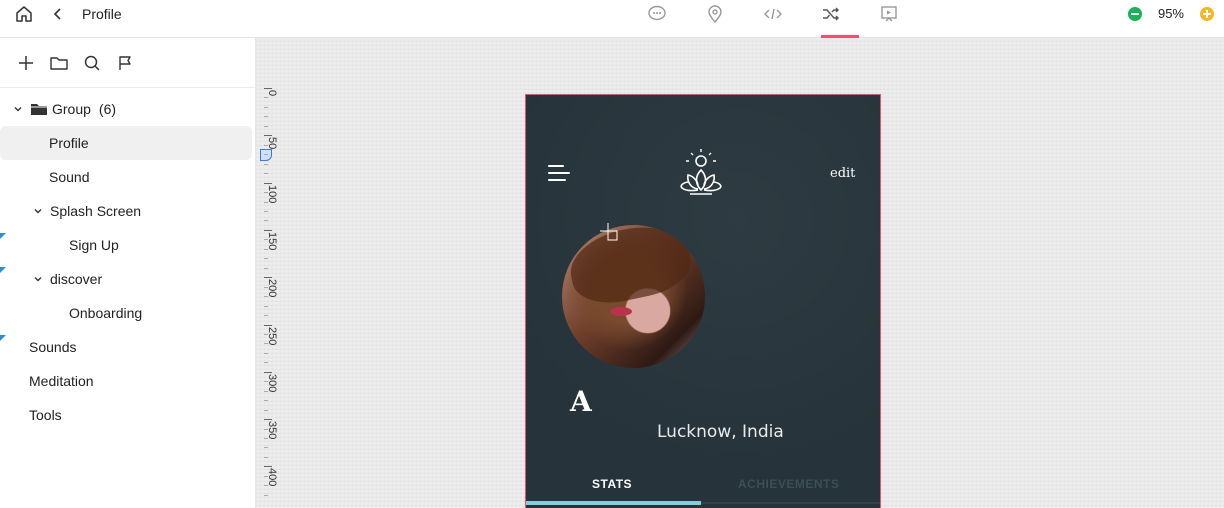 The width and height of the screenshot is (1224, 508). I want to click on comment-icon, so click(657, 13).